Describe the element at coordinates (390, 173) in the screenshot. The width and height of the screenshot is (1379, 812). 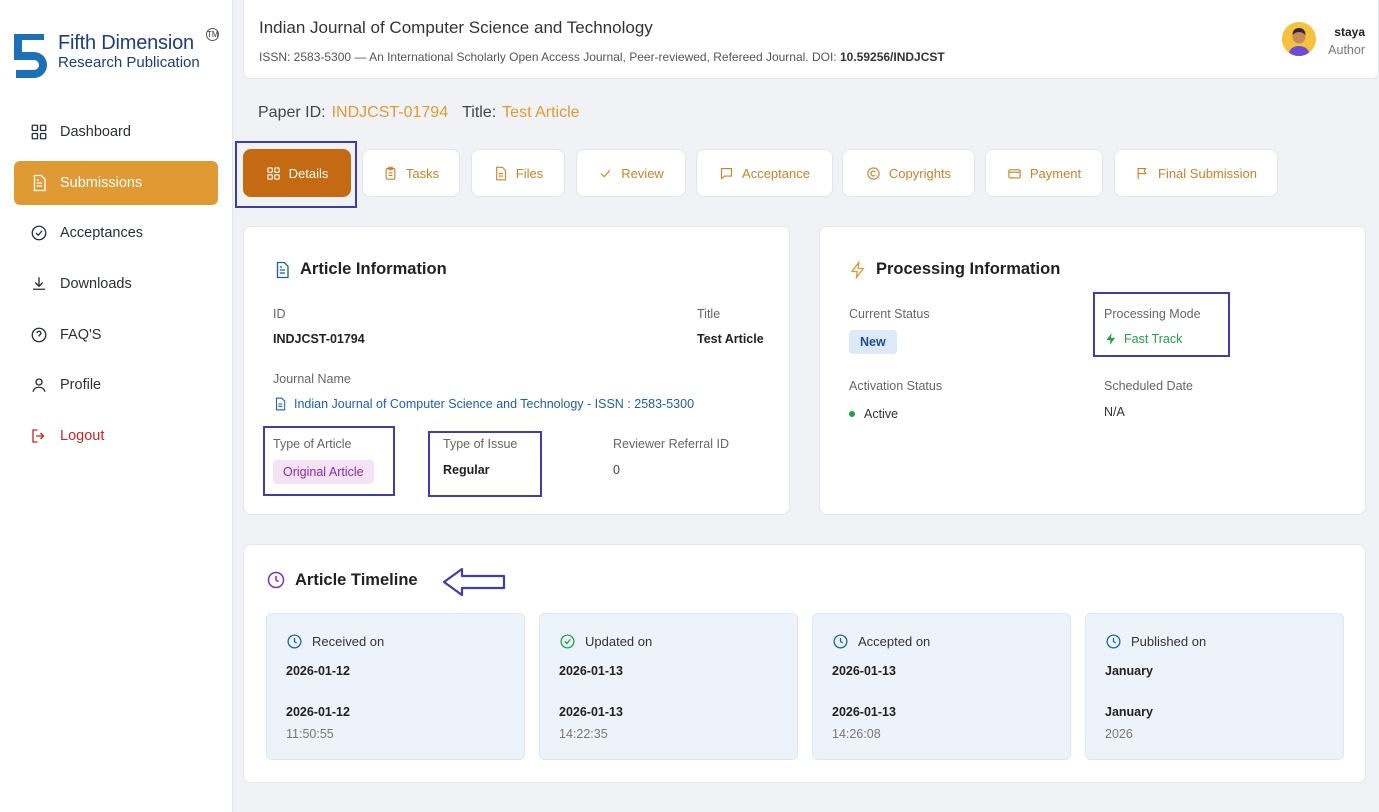
I see `clipboard-icon` at that location.